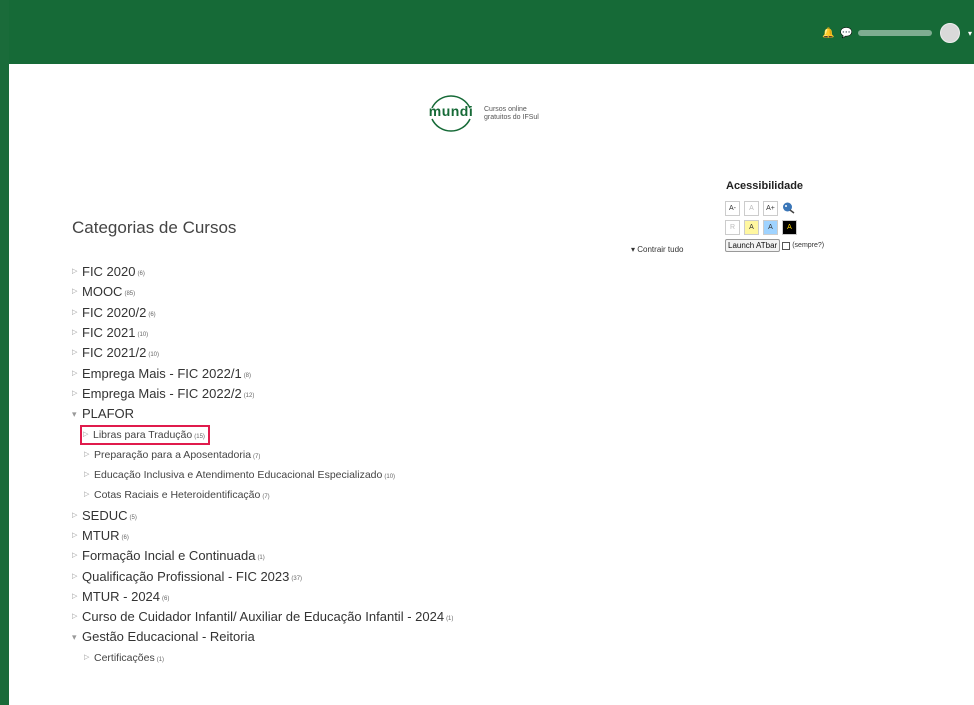 Image resolution: width=974 pixels, height=705 pixels. Describe the element at coordinates (262, 394) in the screenshot. I see `category-item: ▷ Emprega Mais - FIC 2022/2 (12)` at that location.